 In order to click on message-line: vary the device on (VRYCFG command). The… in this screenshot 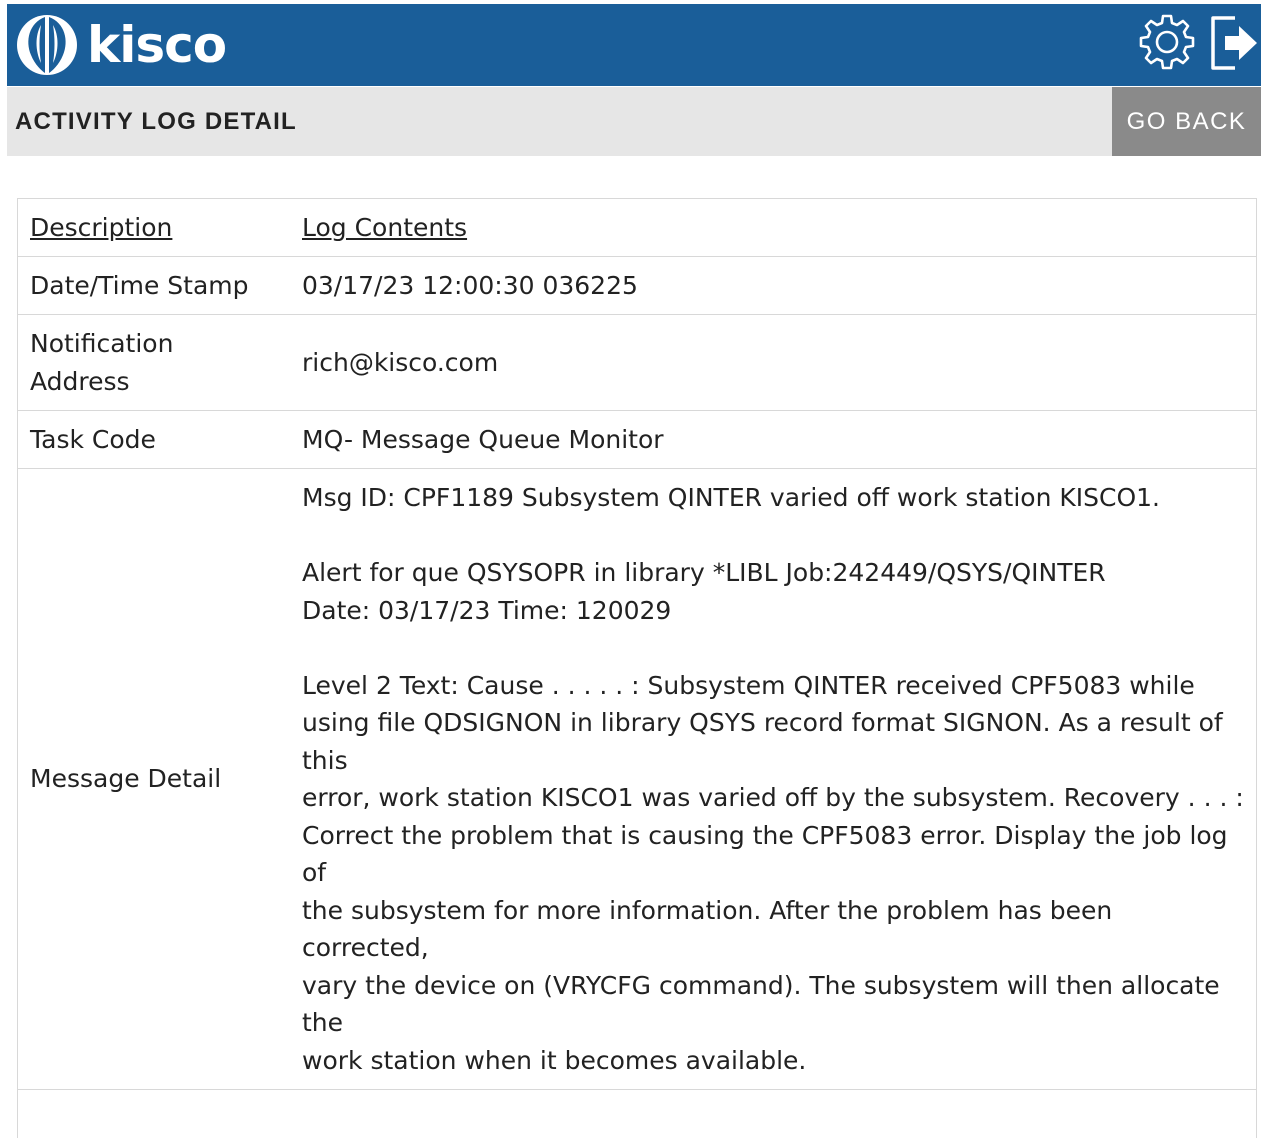, I will do `click(761, 1004)`.